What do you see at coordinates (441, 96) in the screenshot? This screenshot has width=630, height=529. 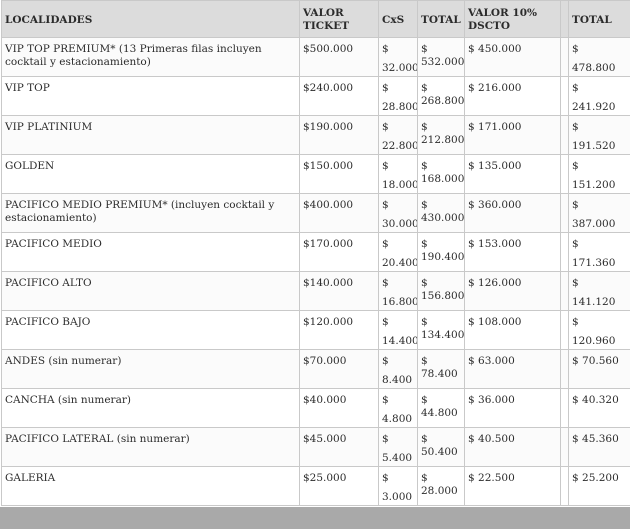 I see `cell-total: $268.800` at bounding box center [441, 96].